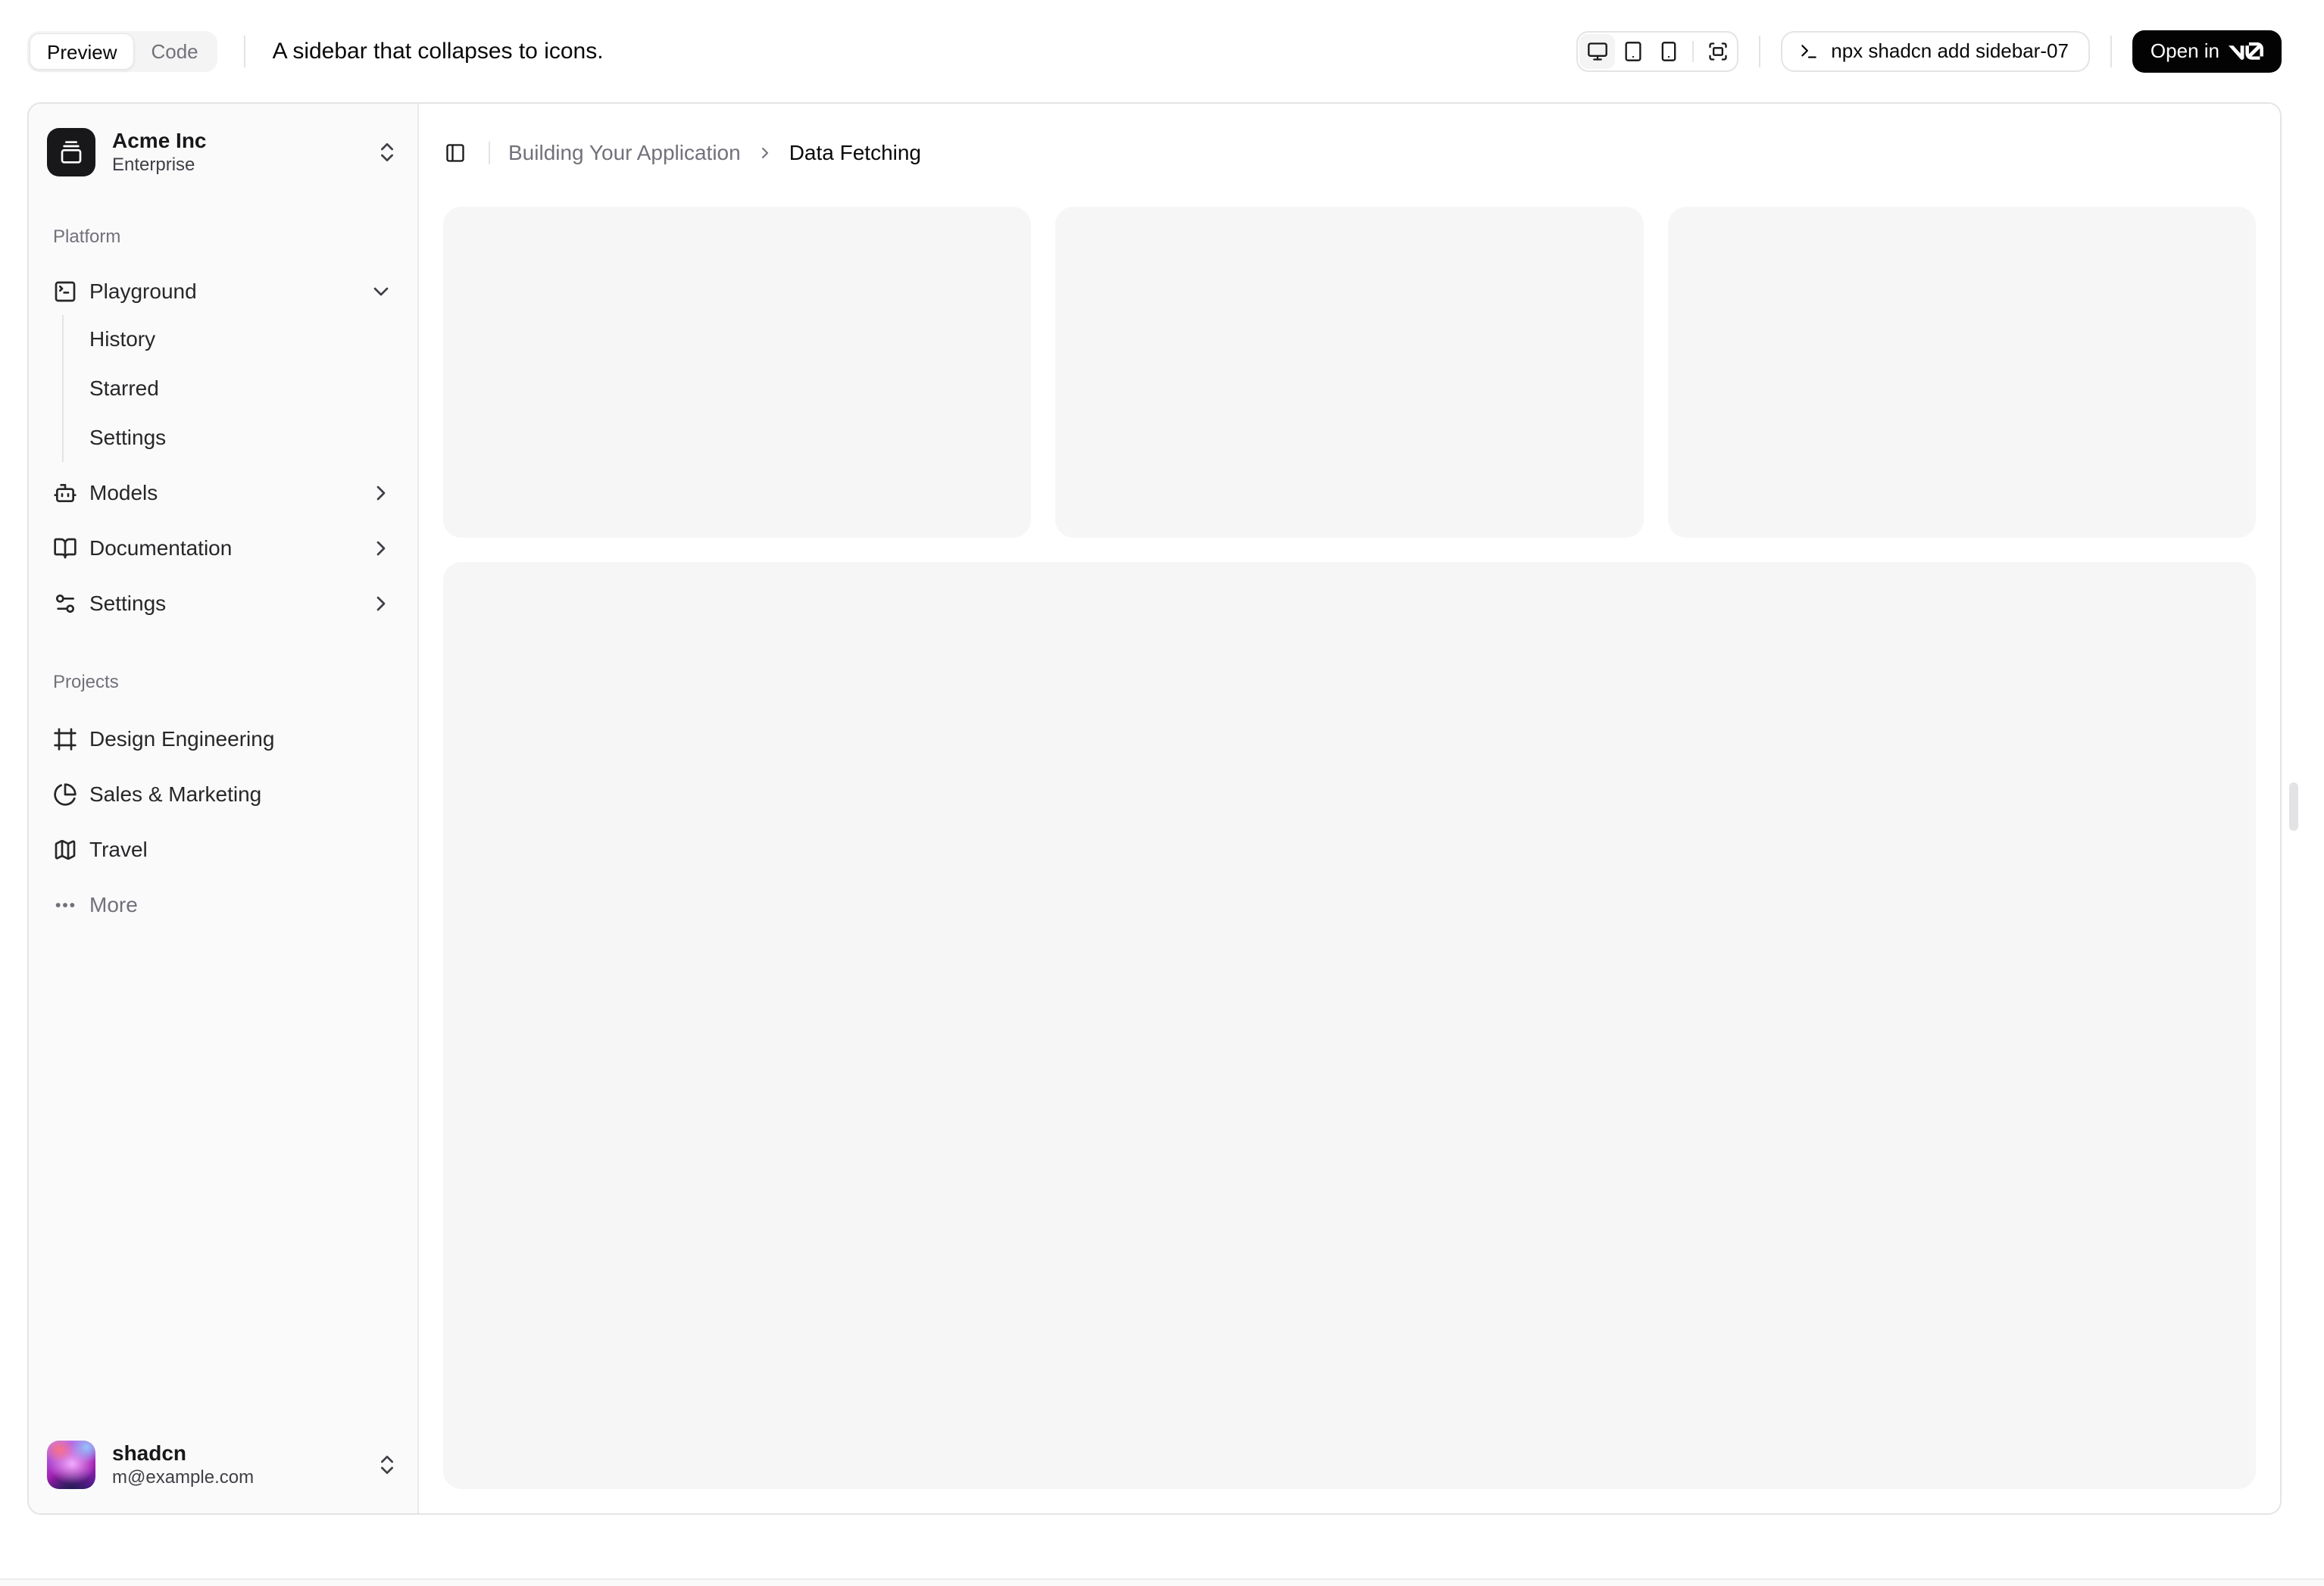 This screenshot has width=2324, height=1586. I want to click on sidebar-toggle-button, so click(455, 153).